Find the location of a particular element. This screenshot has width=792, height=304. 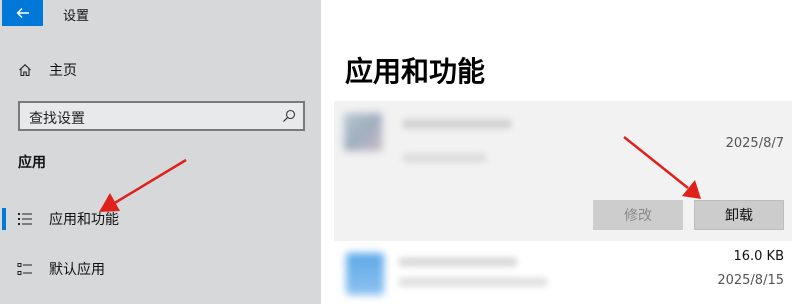

sidebar-item-label: 应用和功能 is located at coordinates (84, 220).